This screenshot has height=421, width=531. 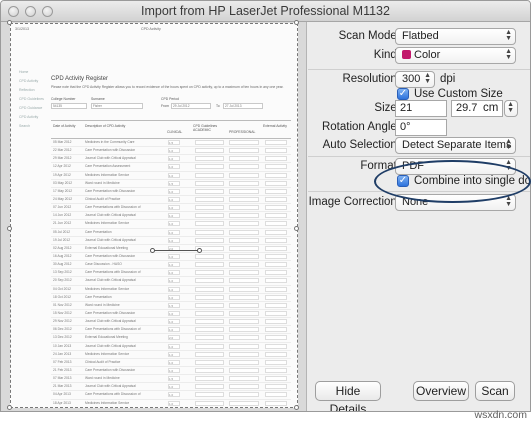 I want to click on overview-button: Overview, so click(x=441, y=391).